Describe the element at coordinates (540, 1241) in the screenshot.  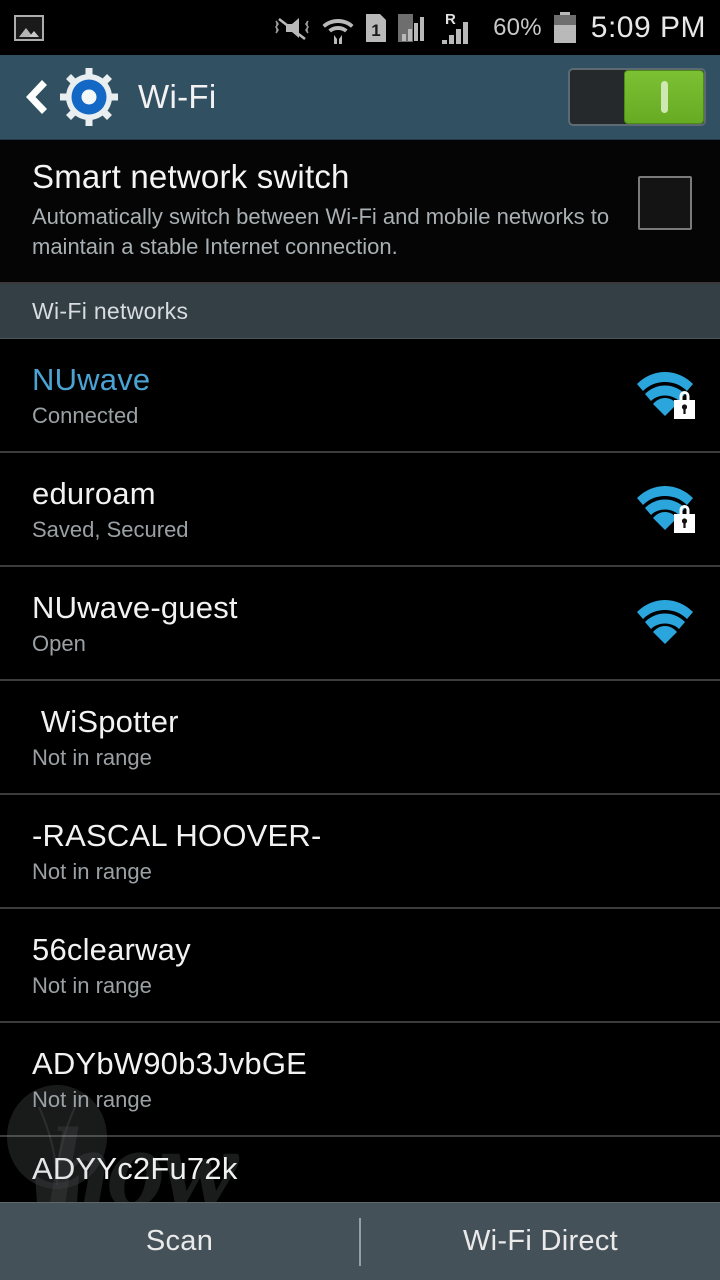
I see `wifi-direct-button: Wi-Fi Direct` at that location.